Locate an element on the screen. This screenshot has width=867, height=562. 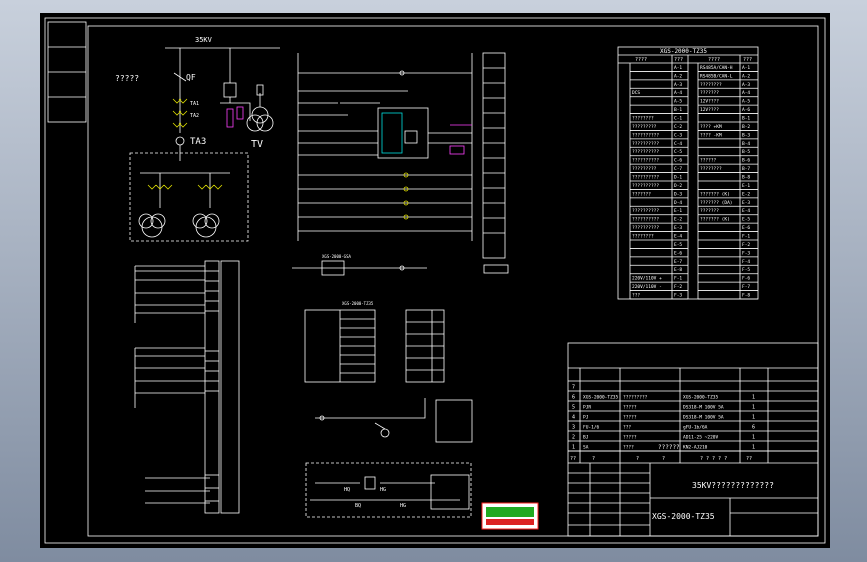
table-cell-left-code: E-8 is located at coordinates (678, 270).